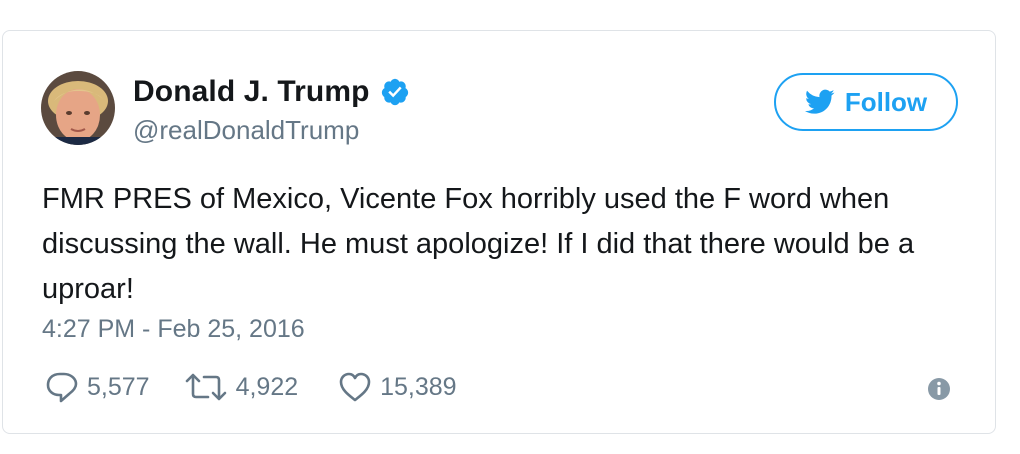  I want to click on avatar, so click(78, 108).